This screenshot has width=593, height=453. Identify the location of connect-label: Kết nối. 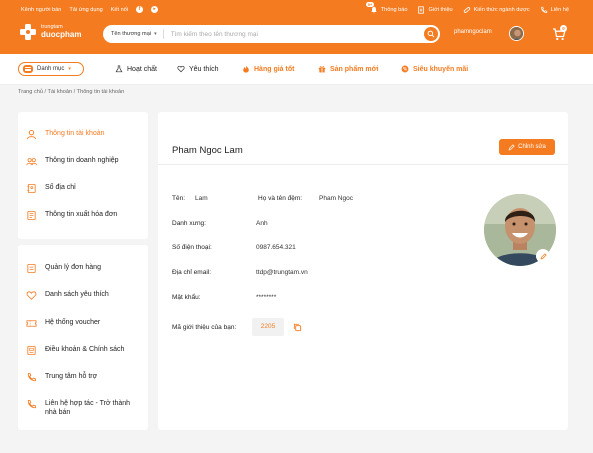
(119, 9).